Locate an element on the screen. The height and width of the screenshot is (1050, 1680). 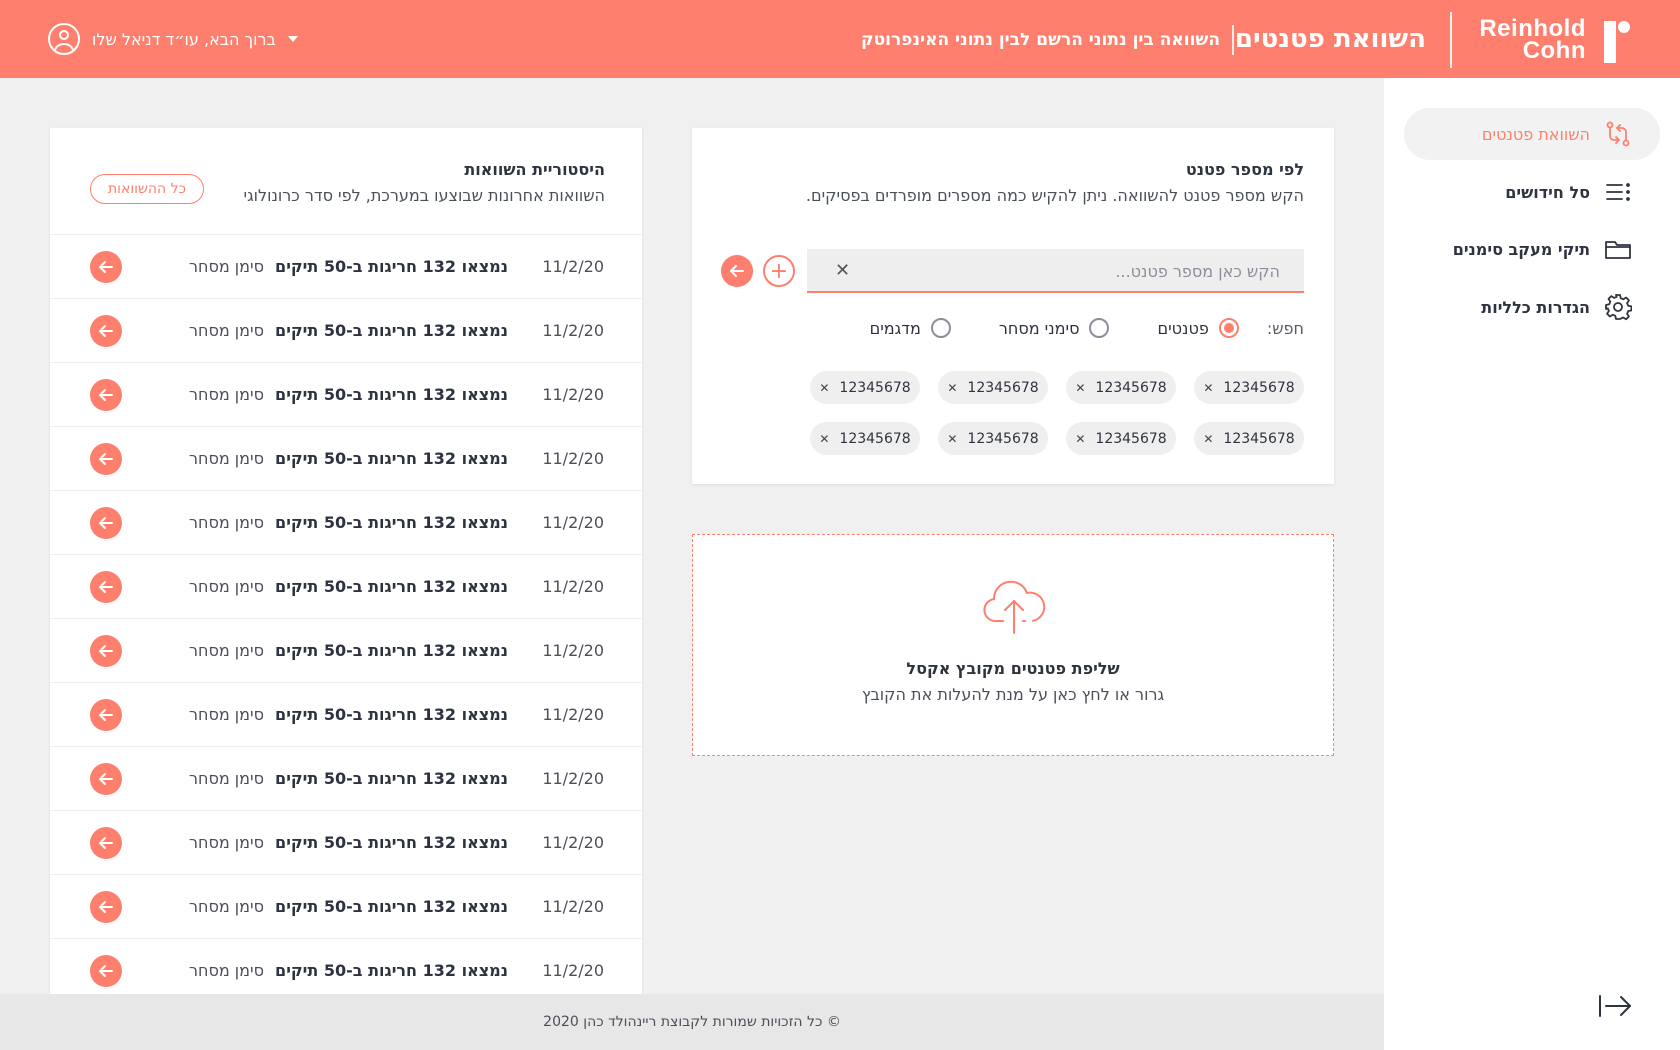
patent-number-input is located at coordinates (1080, 271).